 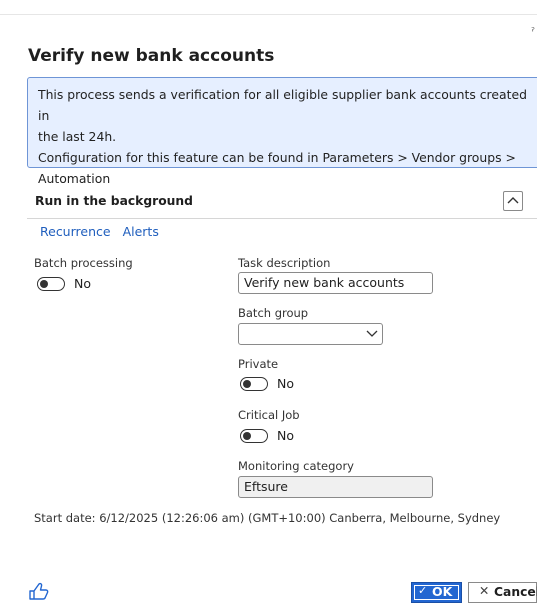 What do you see at coordinates (310, 334) in the screenshot?
I see `batch-group-dropdown` at bounding box center [310, 334].